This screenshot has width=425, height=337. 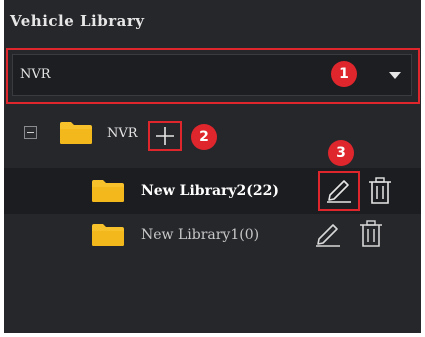 I want to click on callout-badge-2: 2, so click(x=204, y=137).